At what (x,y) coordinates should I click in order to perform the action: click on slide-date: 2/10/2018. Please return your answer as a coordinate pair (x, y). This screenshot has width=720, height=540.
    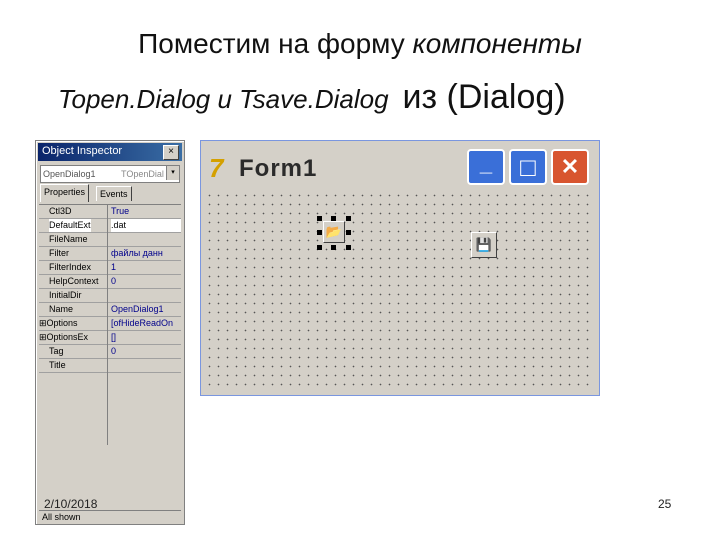
    Looking at the image, I should click on (71, 504).